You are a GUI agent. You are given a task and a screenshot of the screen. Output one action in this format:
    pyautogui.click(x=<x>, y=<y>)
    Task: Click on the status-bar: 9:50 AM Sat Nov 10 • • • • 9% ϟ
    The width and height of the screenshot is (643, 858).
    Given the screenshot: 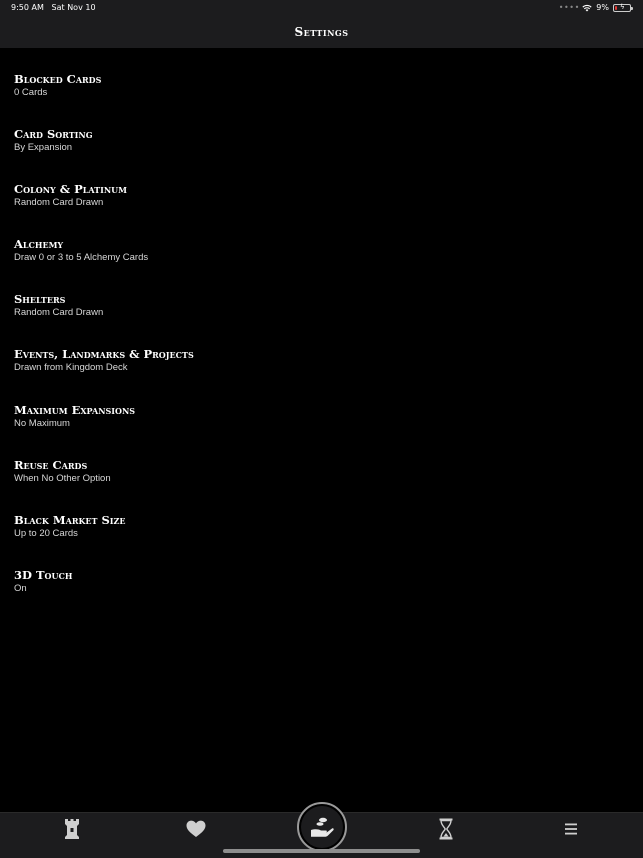 What is the action you would take?
    pyautogui.click(x=321, y=8)
    